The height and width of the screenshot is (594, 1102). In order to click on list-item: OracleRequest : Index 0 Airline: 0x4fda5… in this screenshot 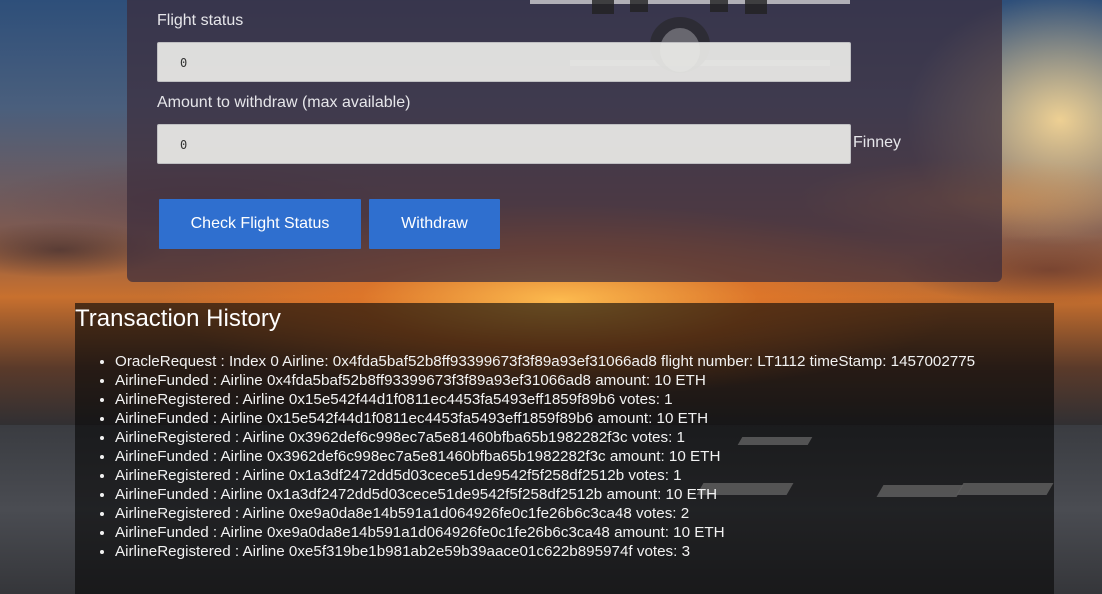, I will do `click(545, 361)`.